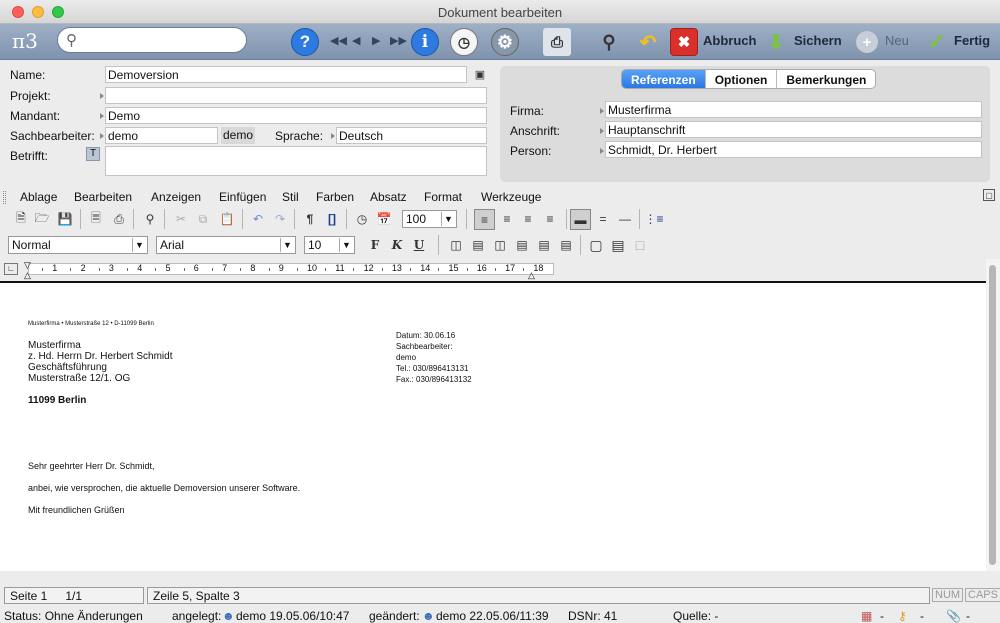 The width and height of the screenshot is (1000, 623). What do you see at coordinates (989, 195) in the screenshot?
I see `panel-toggle-icon: ▢` at bounding box center [989, 195].